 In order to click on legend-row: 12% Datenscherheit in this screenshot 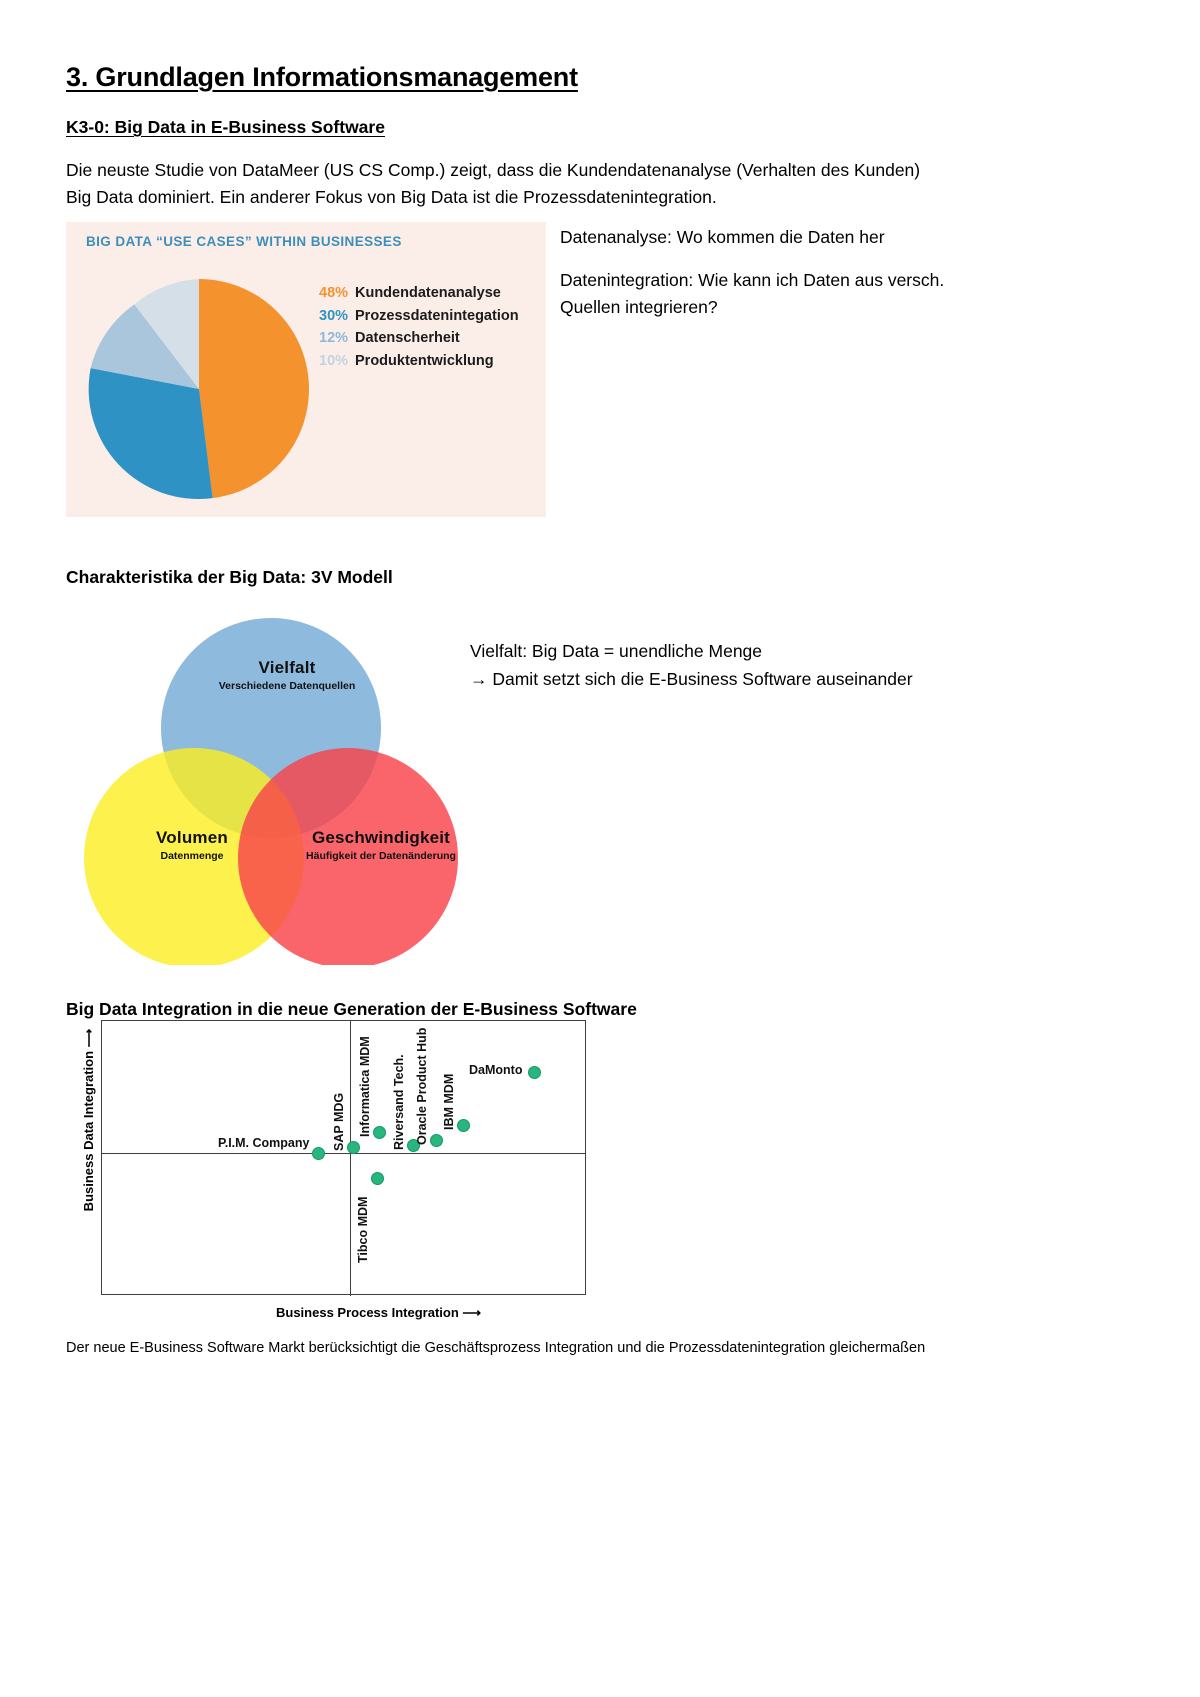, I will do `click(419, 338)`.